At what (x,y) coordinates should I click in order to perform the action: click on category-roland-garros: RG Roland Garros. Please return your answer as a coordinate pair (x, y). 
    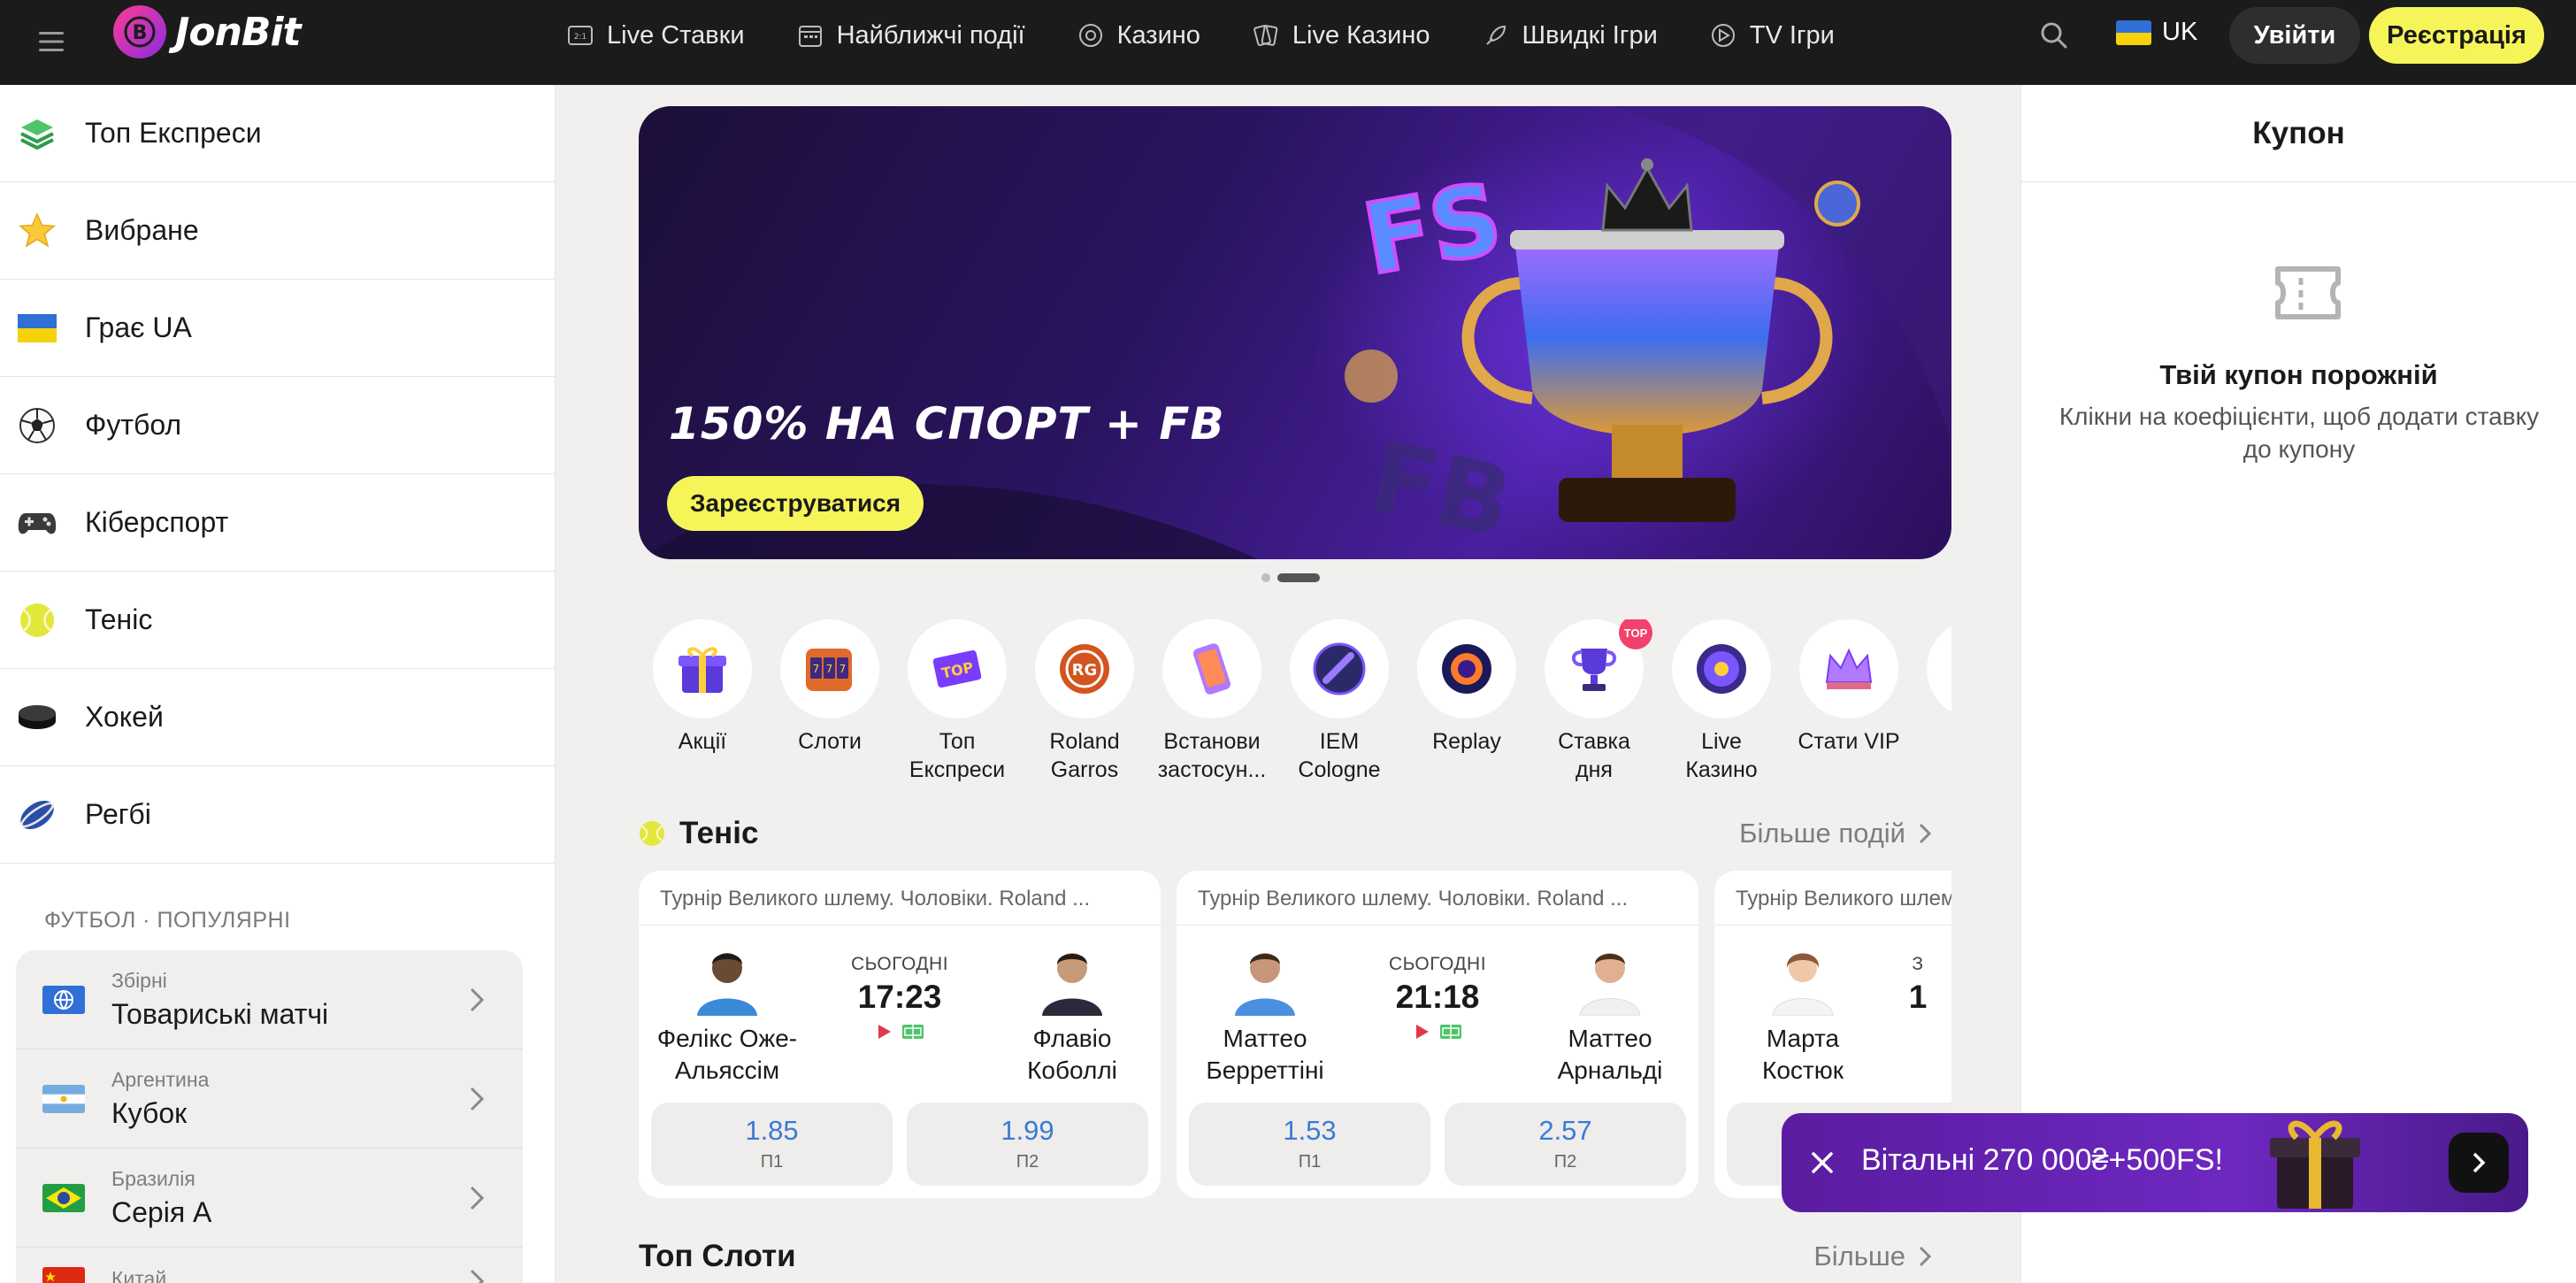
    Looking at the image, I should click on (1084, 707).